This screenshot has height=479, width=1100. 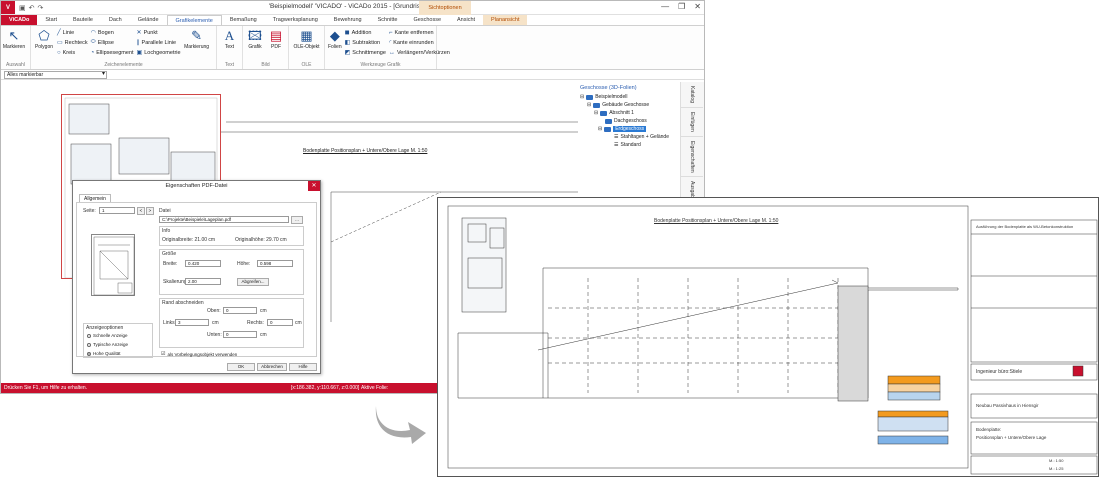 What do you see at coordinates (697, 6) in the screenshot?
I see `close-icon: ✕` at bounding box center [697, 6].